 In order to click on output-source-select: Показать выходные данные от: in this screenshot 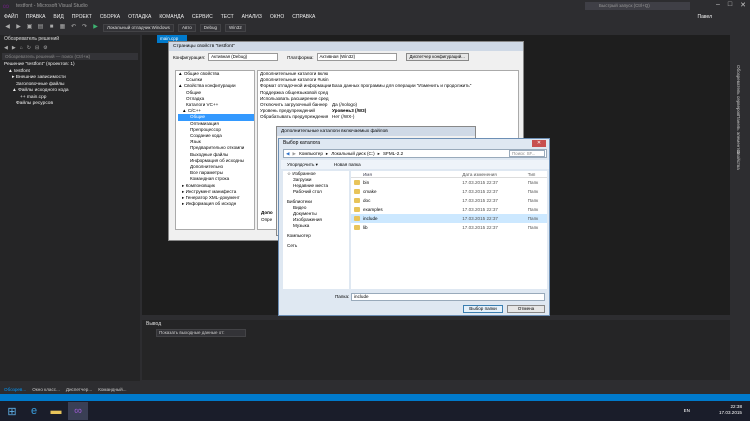, I will do `click(201, 333)`.